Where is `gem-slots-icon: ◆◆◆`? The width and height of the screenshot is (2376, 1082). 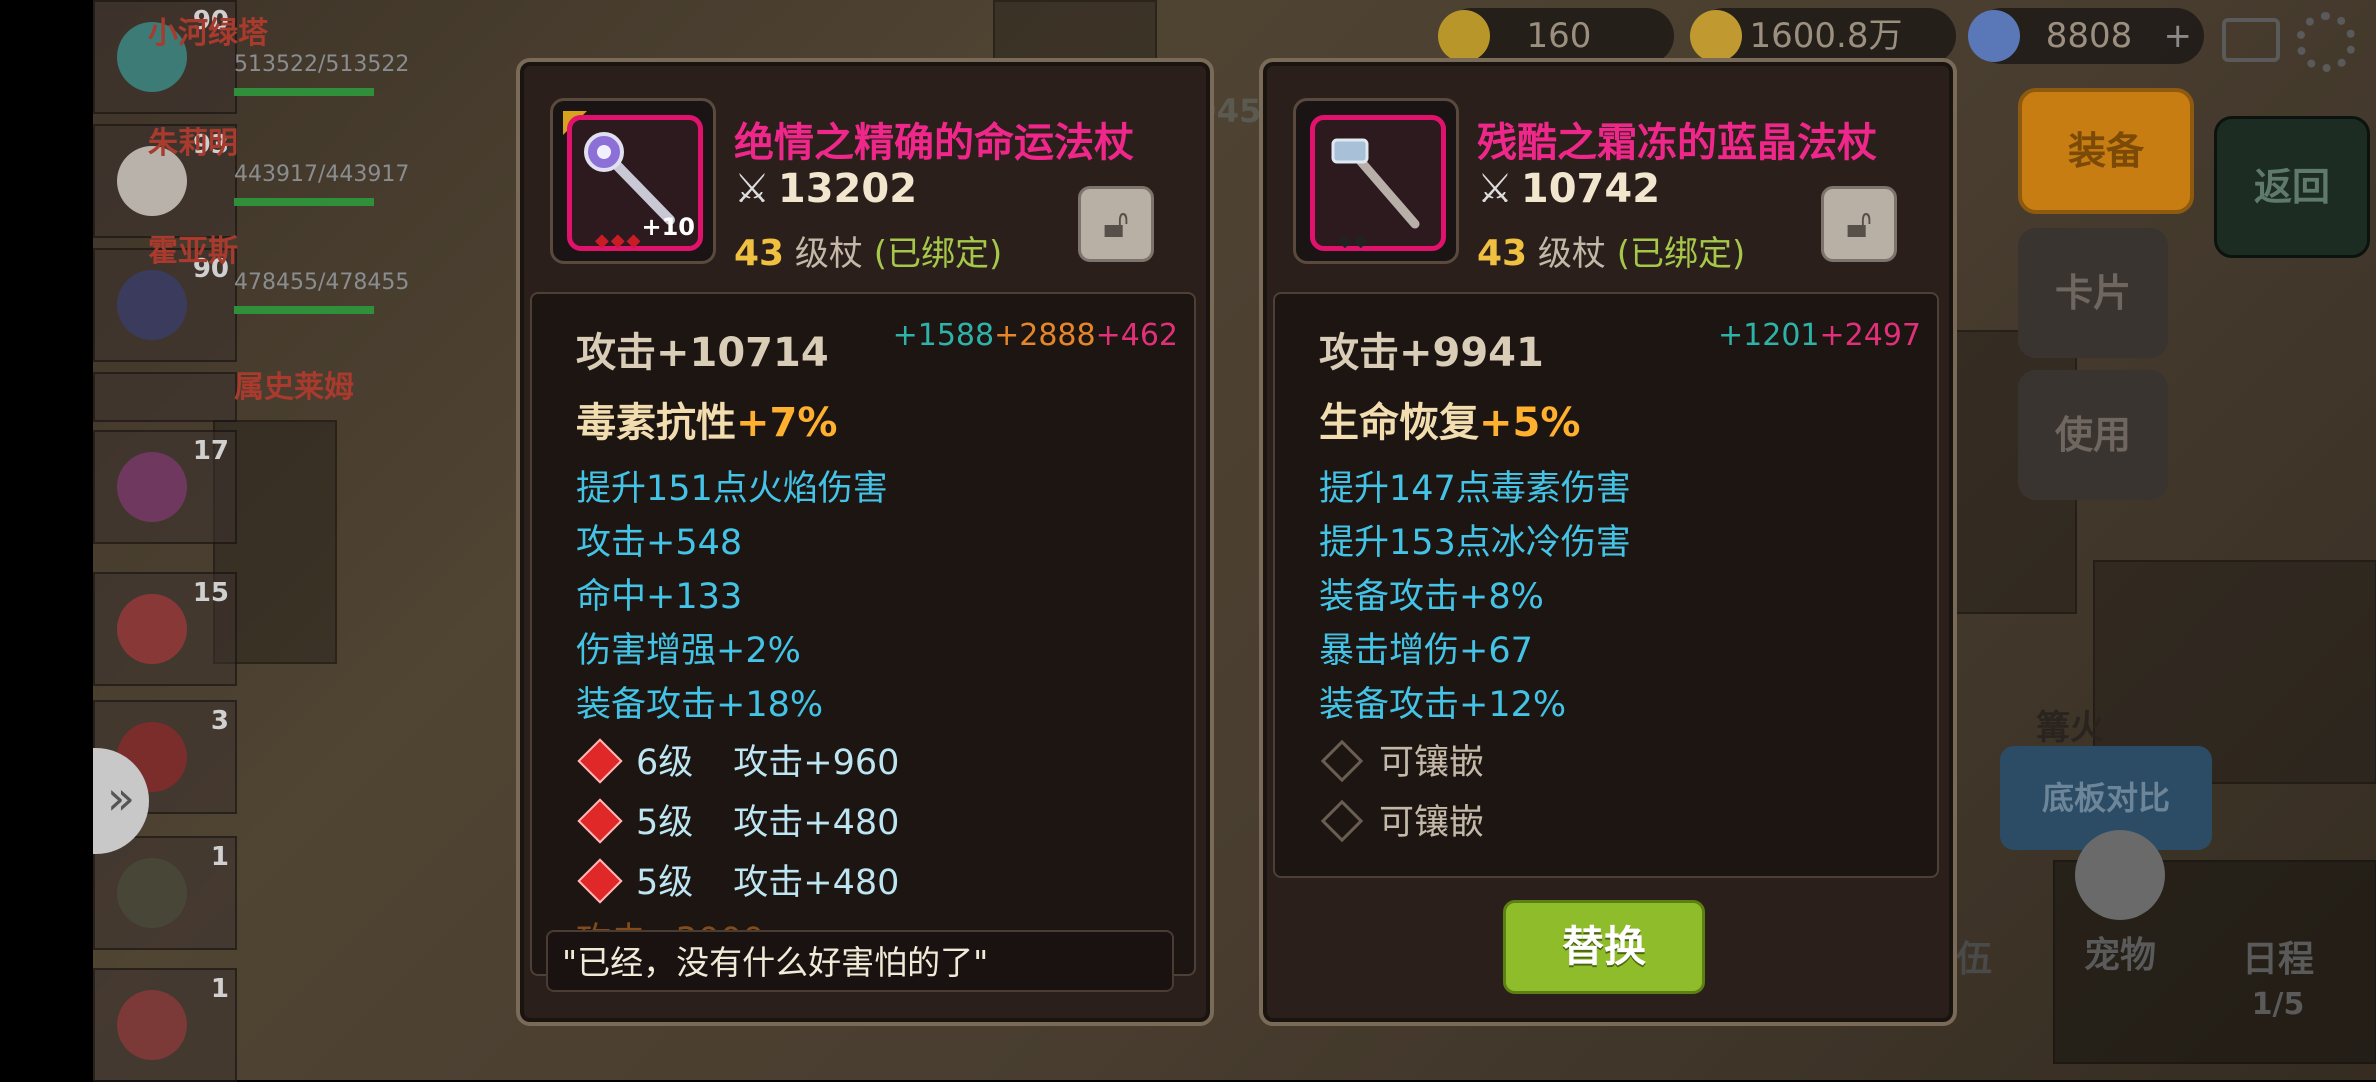
gem-slots-icon: ◆◆◆ is located at coordinates (619, 240).